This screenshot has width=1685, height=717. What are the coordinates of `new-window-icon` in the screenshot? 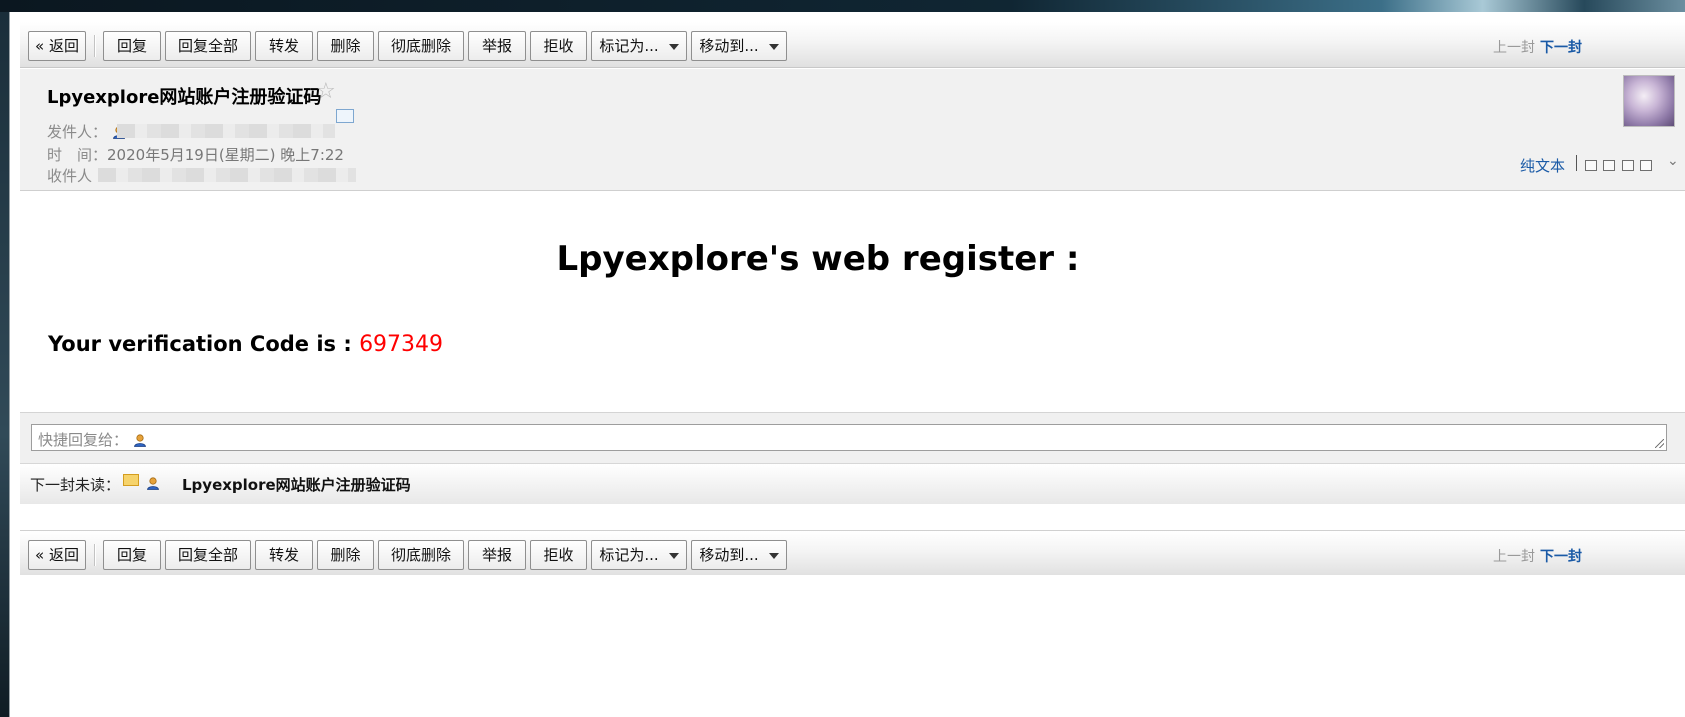 It's located at (1591, 165).